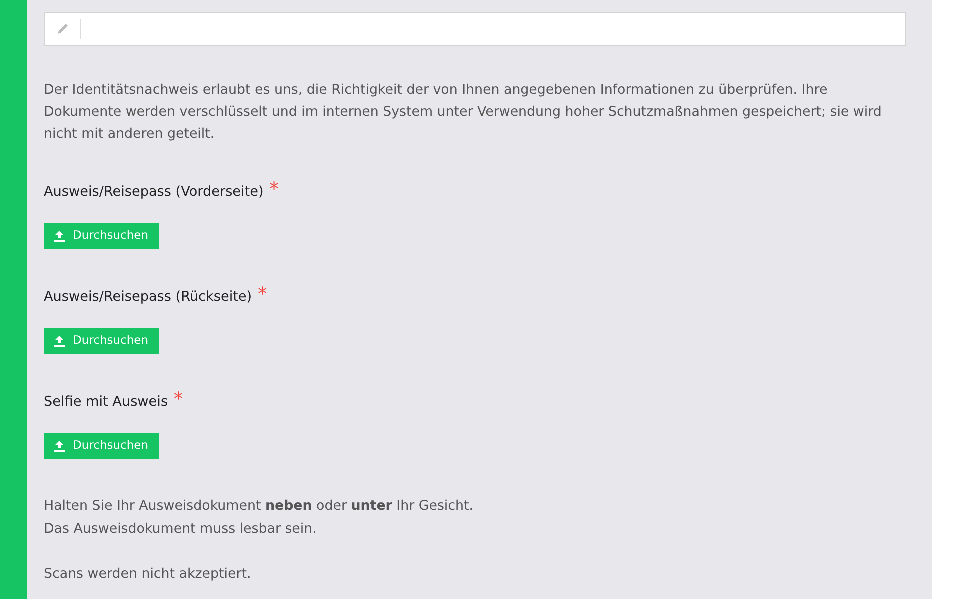  I want to click on field-label: Ausweis/Reisepass (Rückseite), so click(148, 297).